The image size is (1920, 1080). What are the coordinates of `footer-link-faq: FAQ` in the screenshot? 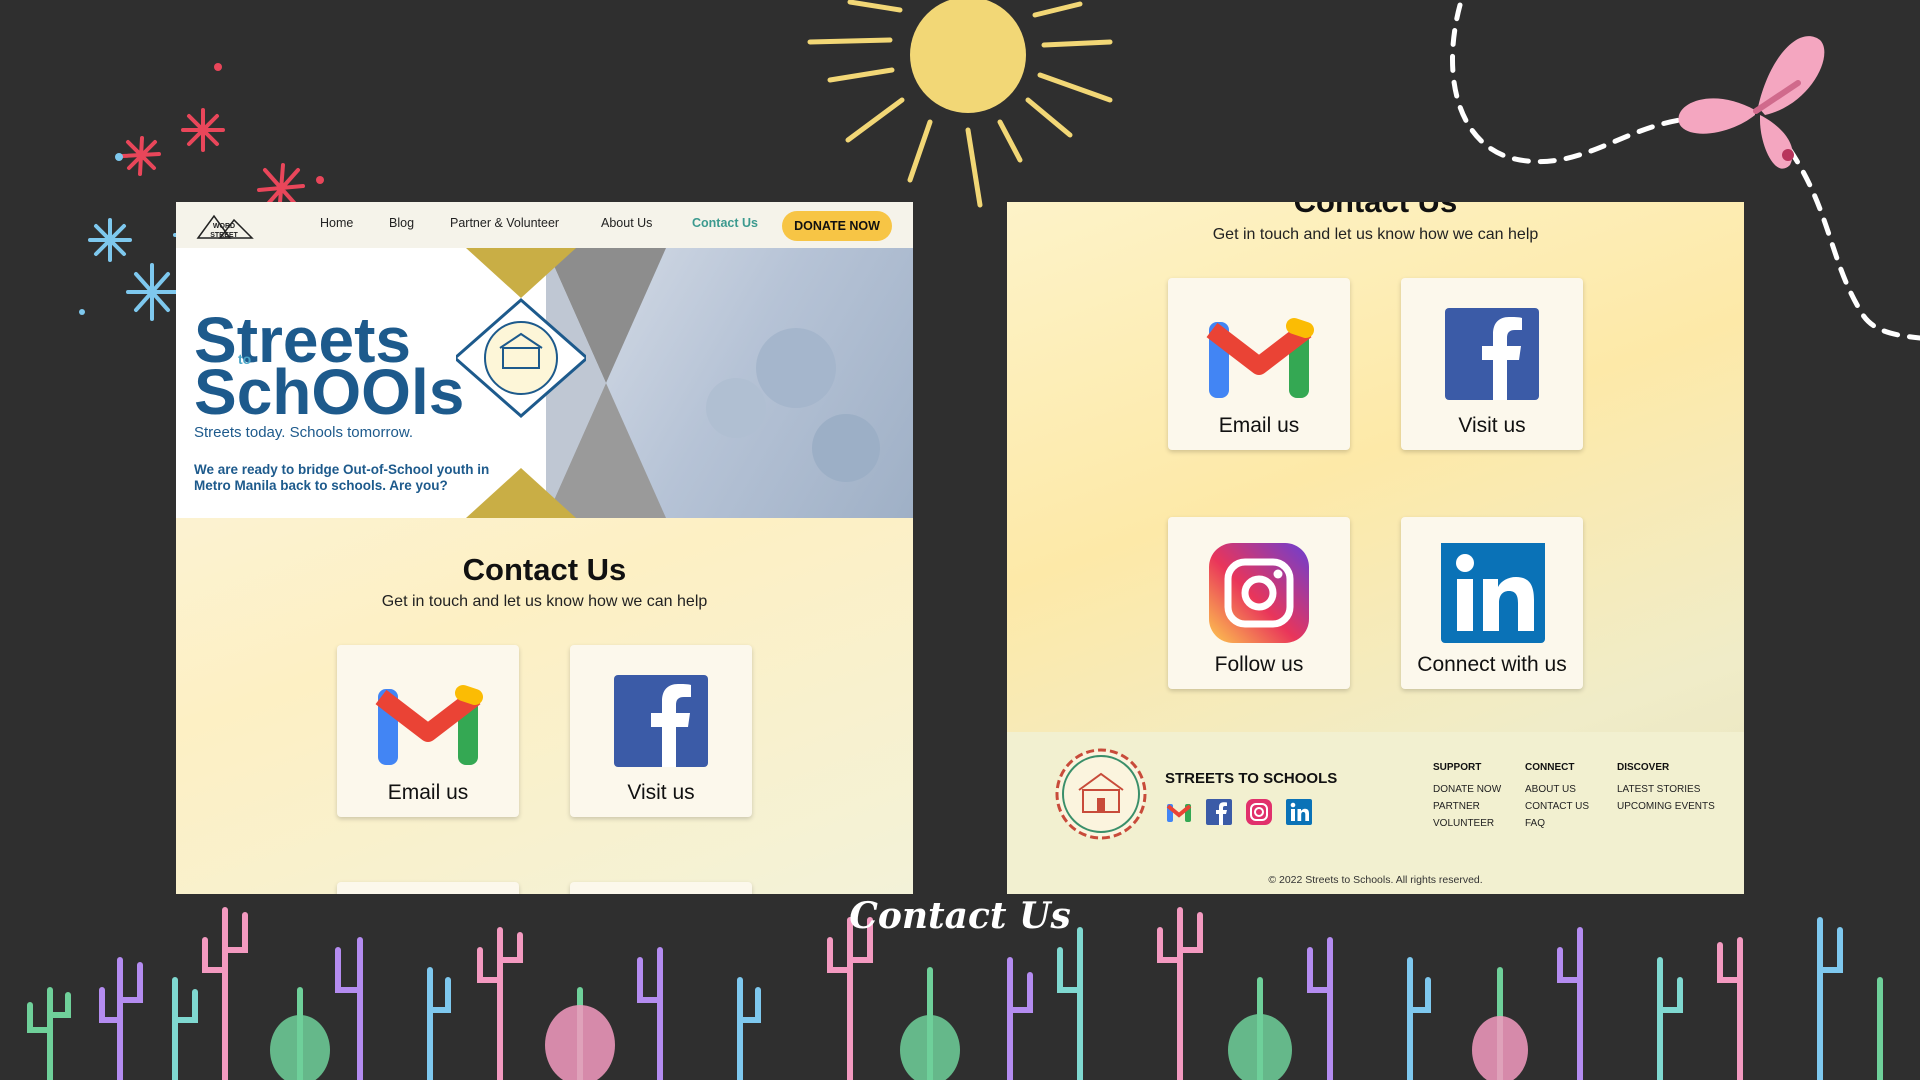 It's located at (1535, 823).